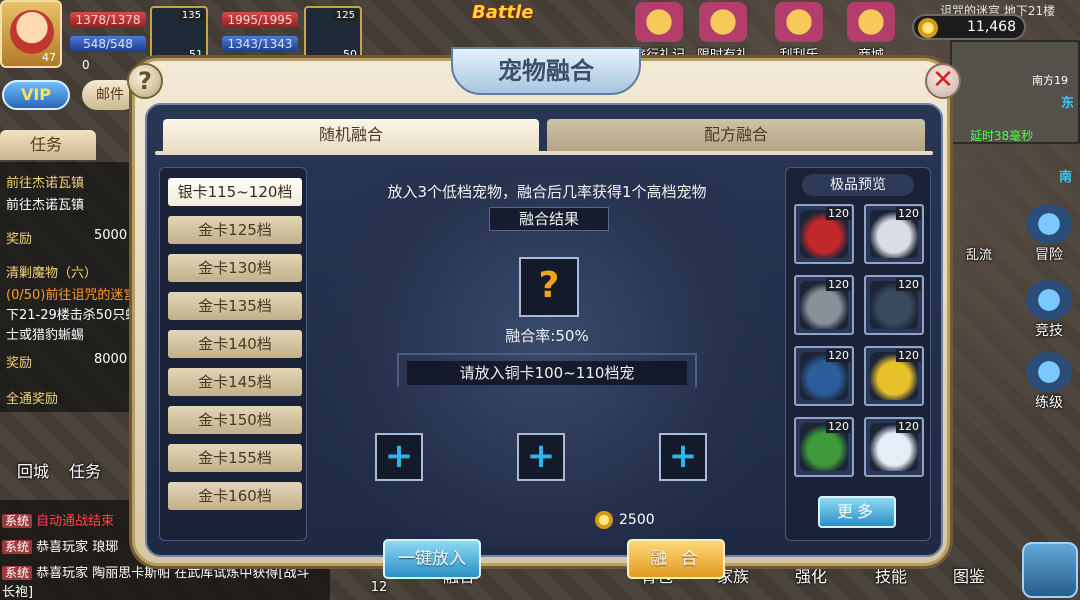 This screenshot has width=1080, height=600. Describe the element at coordinates (235, 420) in the screenshot. I see `grade-item: 金卡150档` at that location.